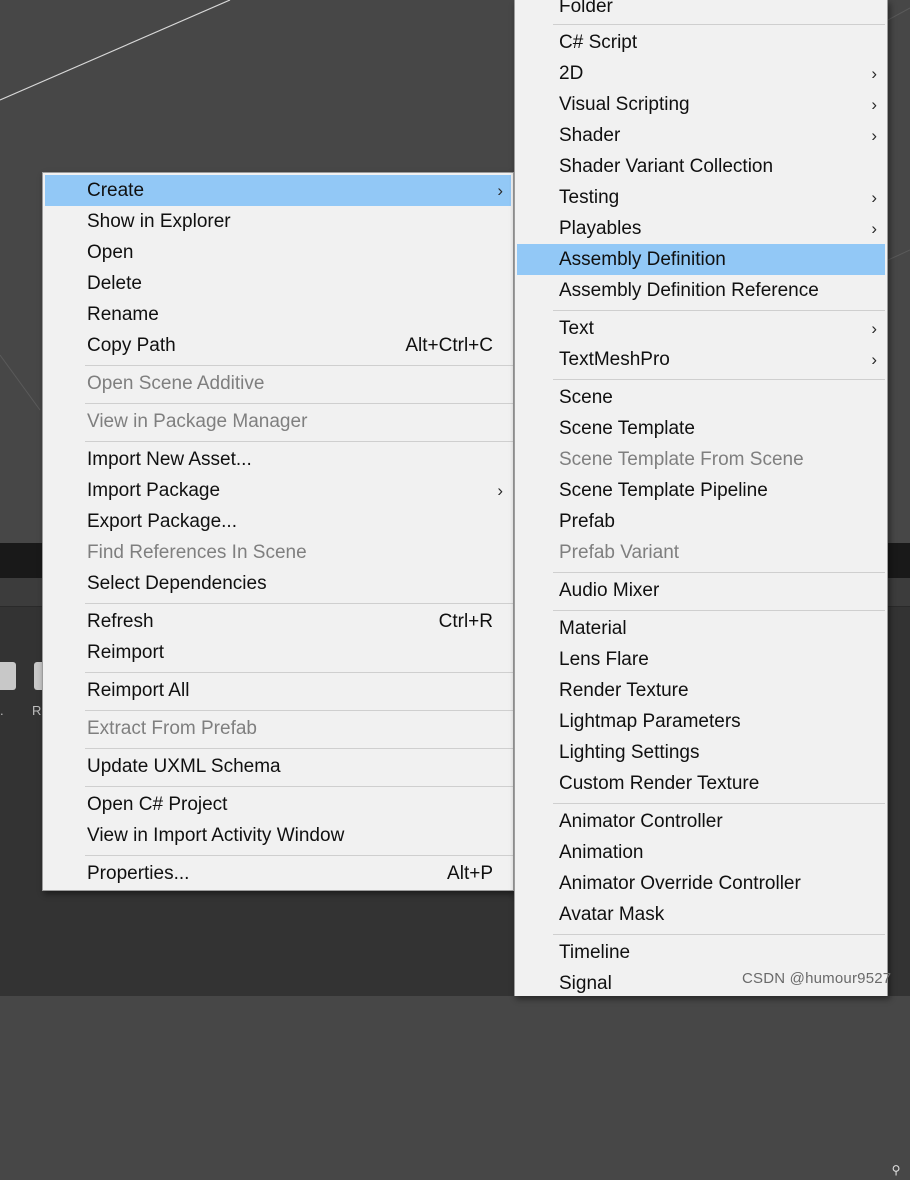  What do you see at coordinates (585, 983) in the screenshot?
I see `menu-item-label: Signal` at bounding box center [585, 983].